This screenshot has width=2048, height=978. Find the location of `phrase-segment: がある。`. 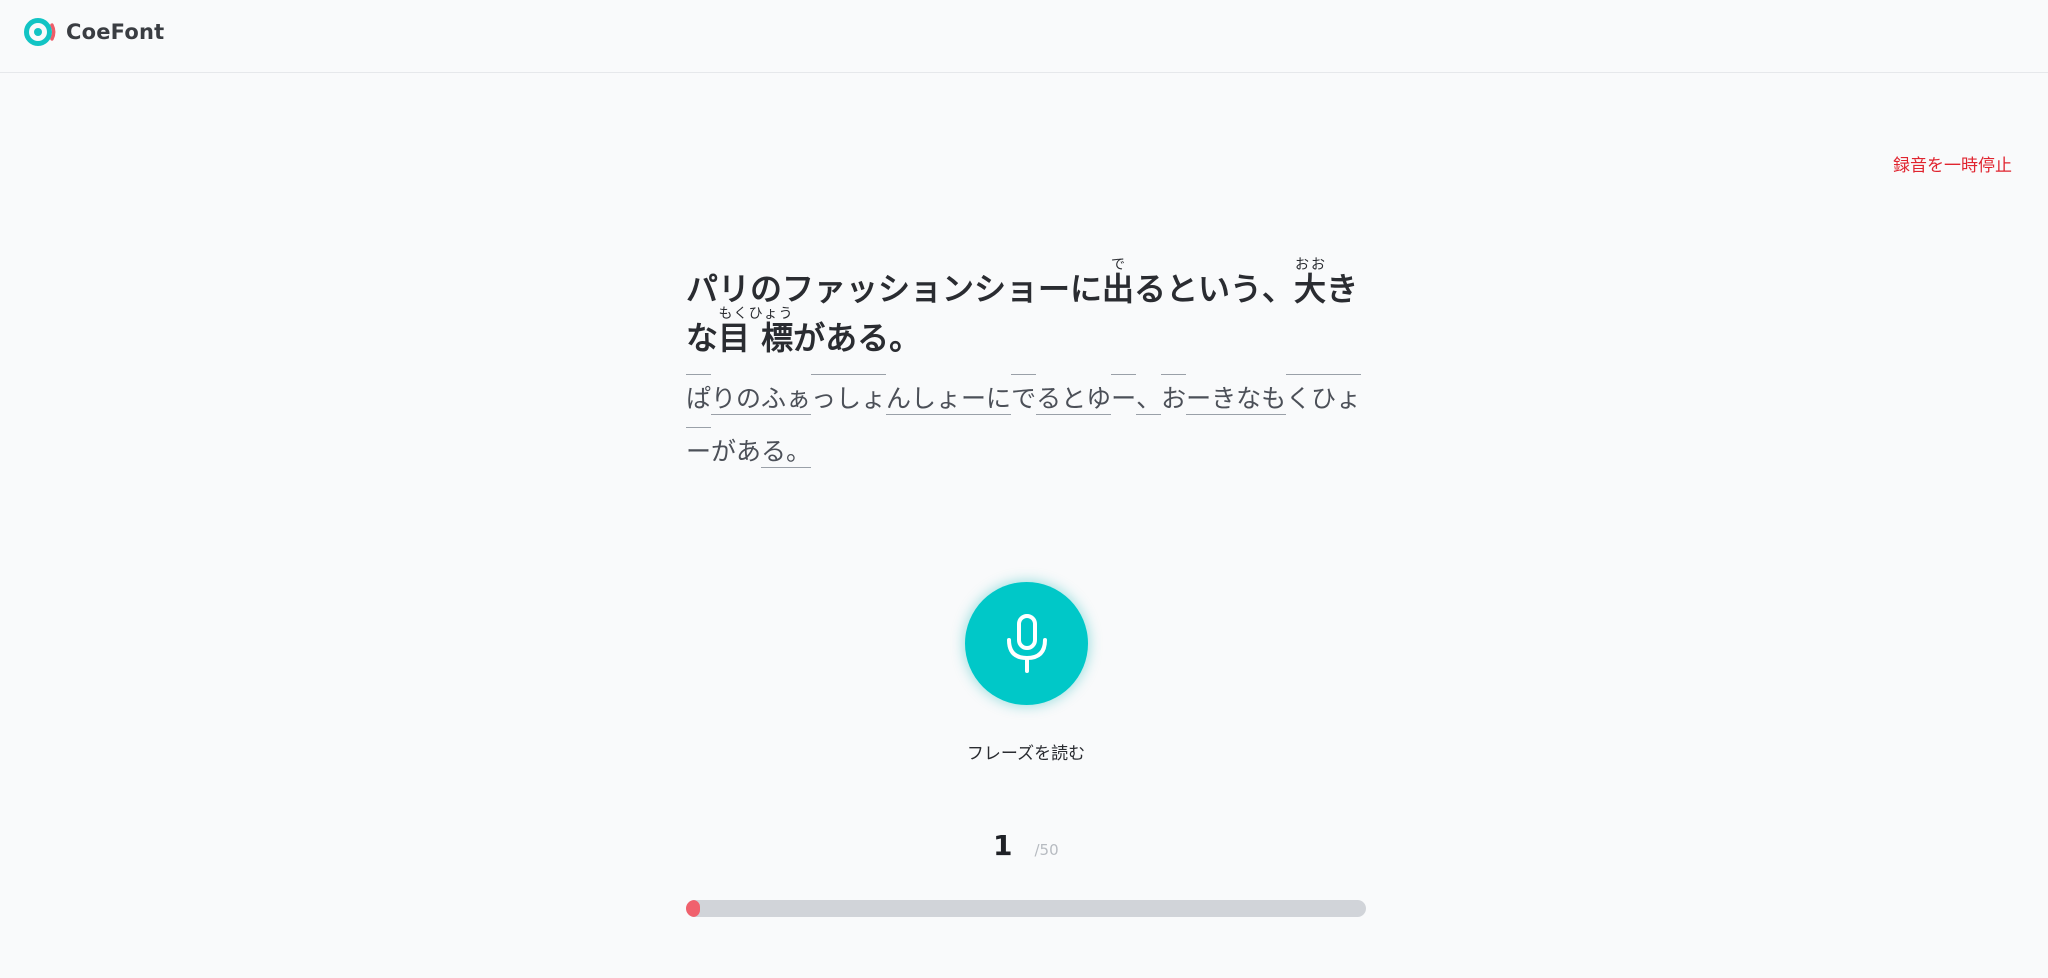

phrase-segment: がある。 is located at coordinates (857, 338).